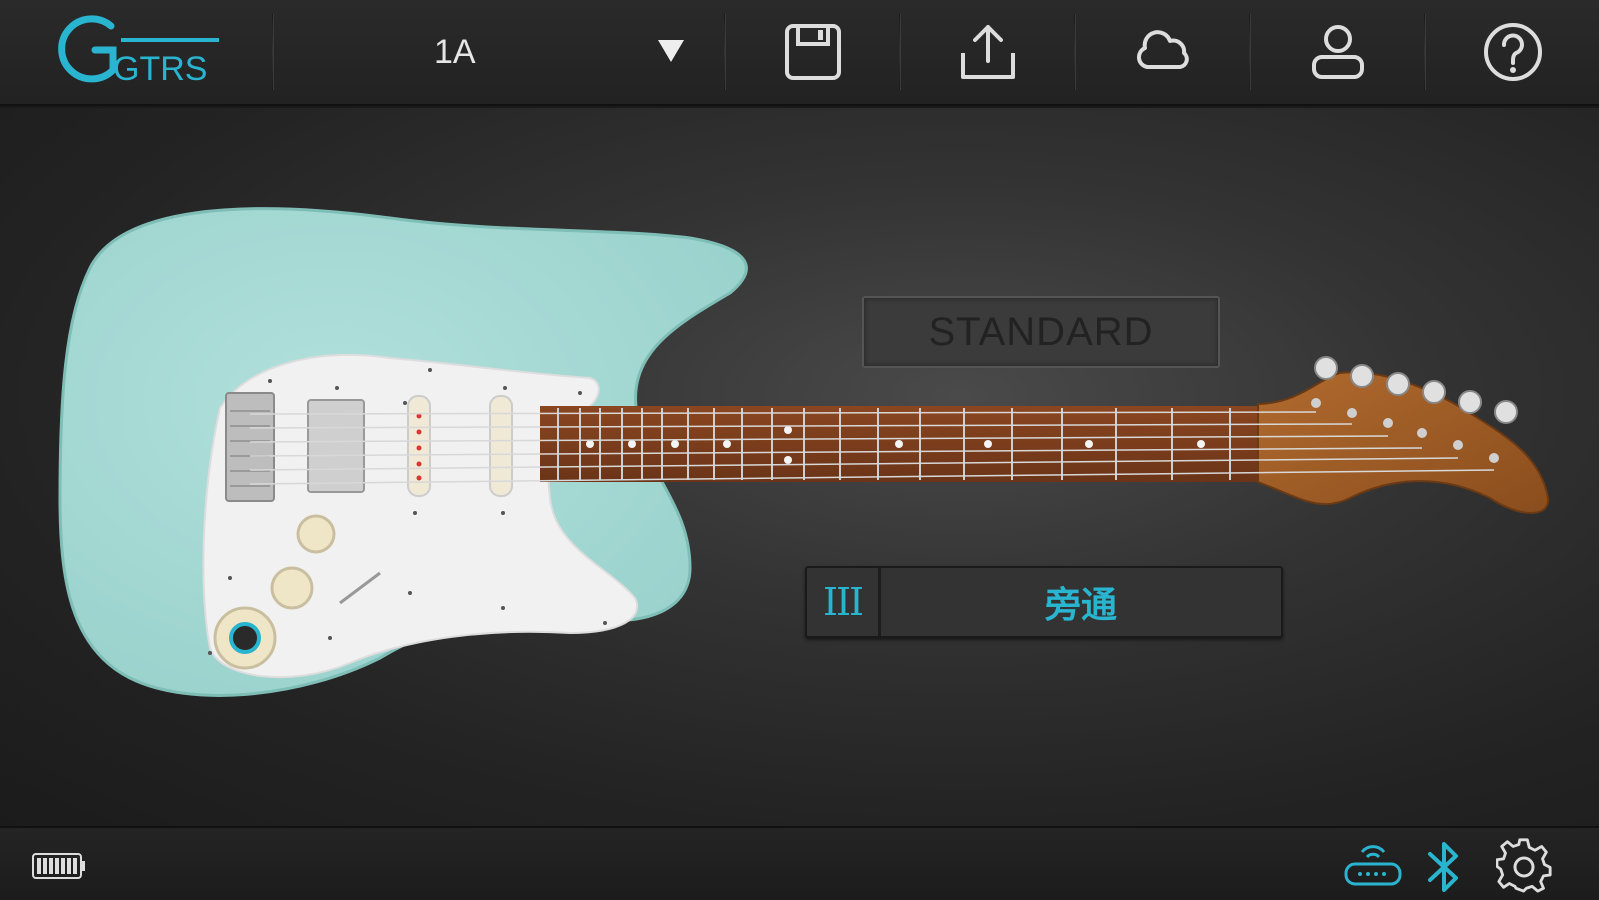 The width and height of the screenshot is (1599, 900). What do you see at coordinates (1373, 865) in the screenshot?
I see `device-connection-icon` at bounding box center [1373, 865].